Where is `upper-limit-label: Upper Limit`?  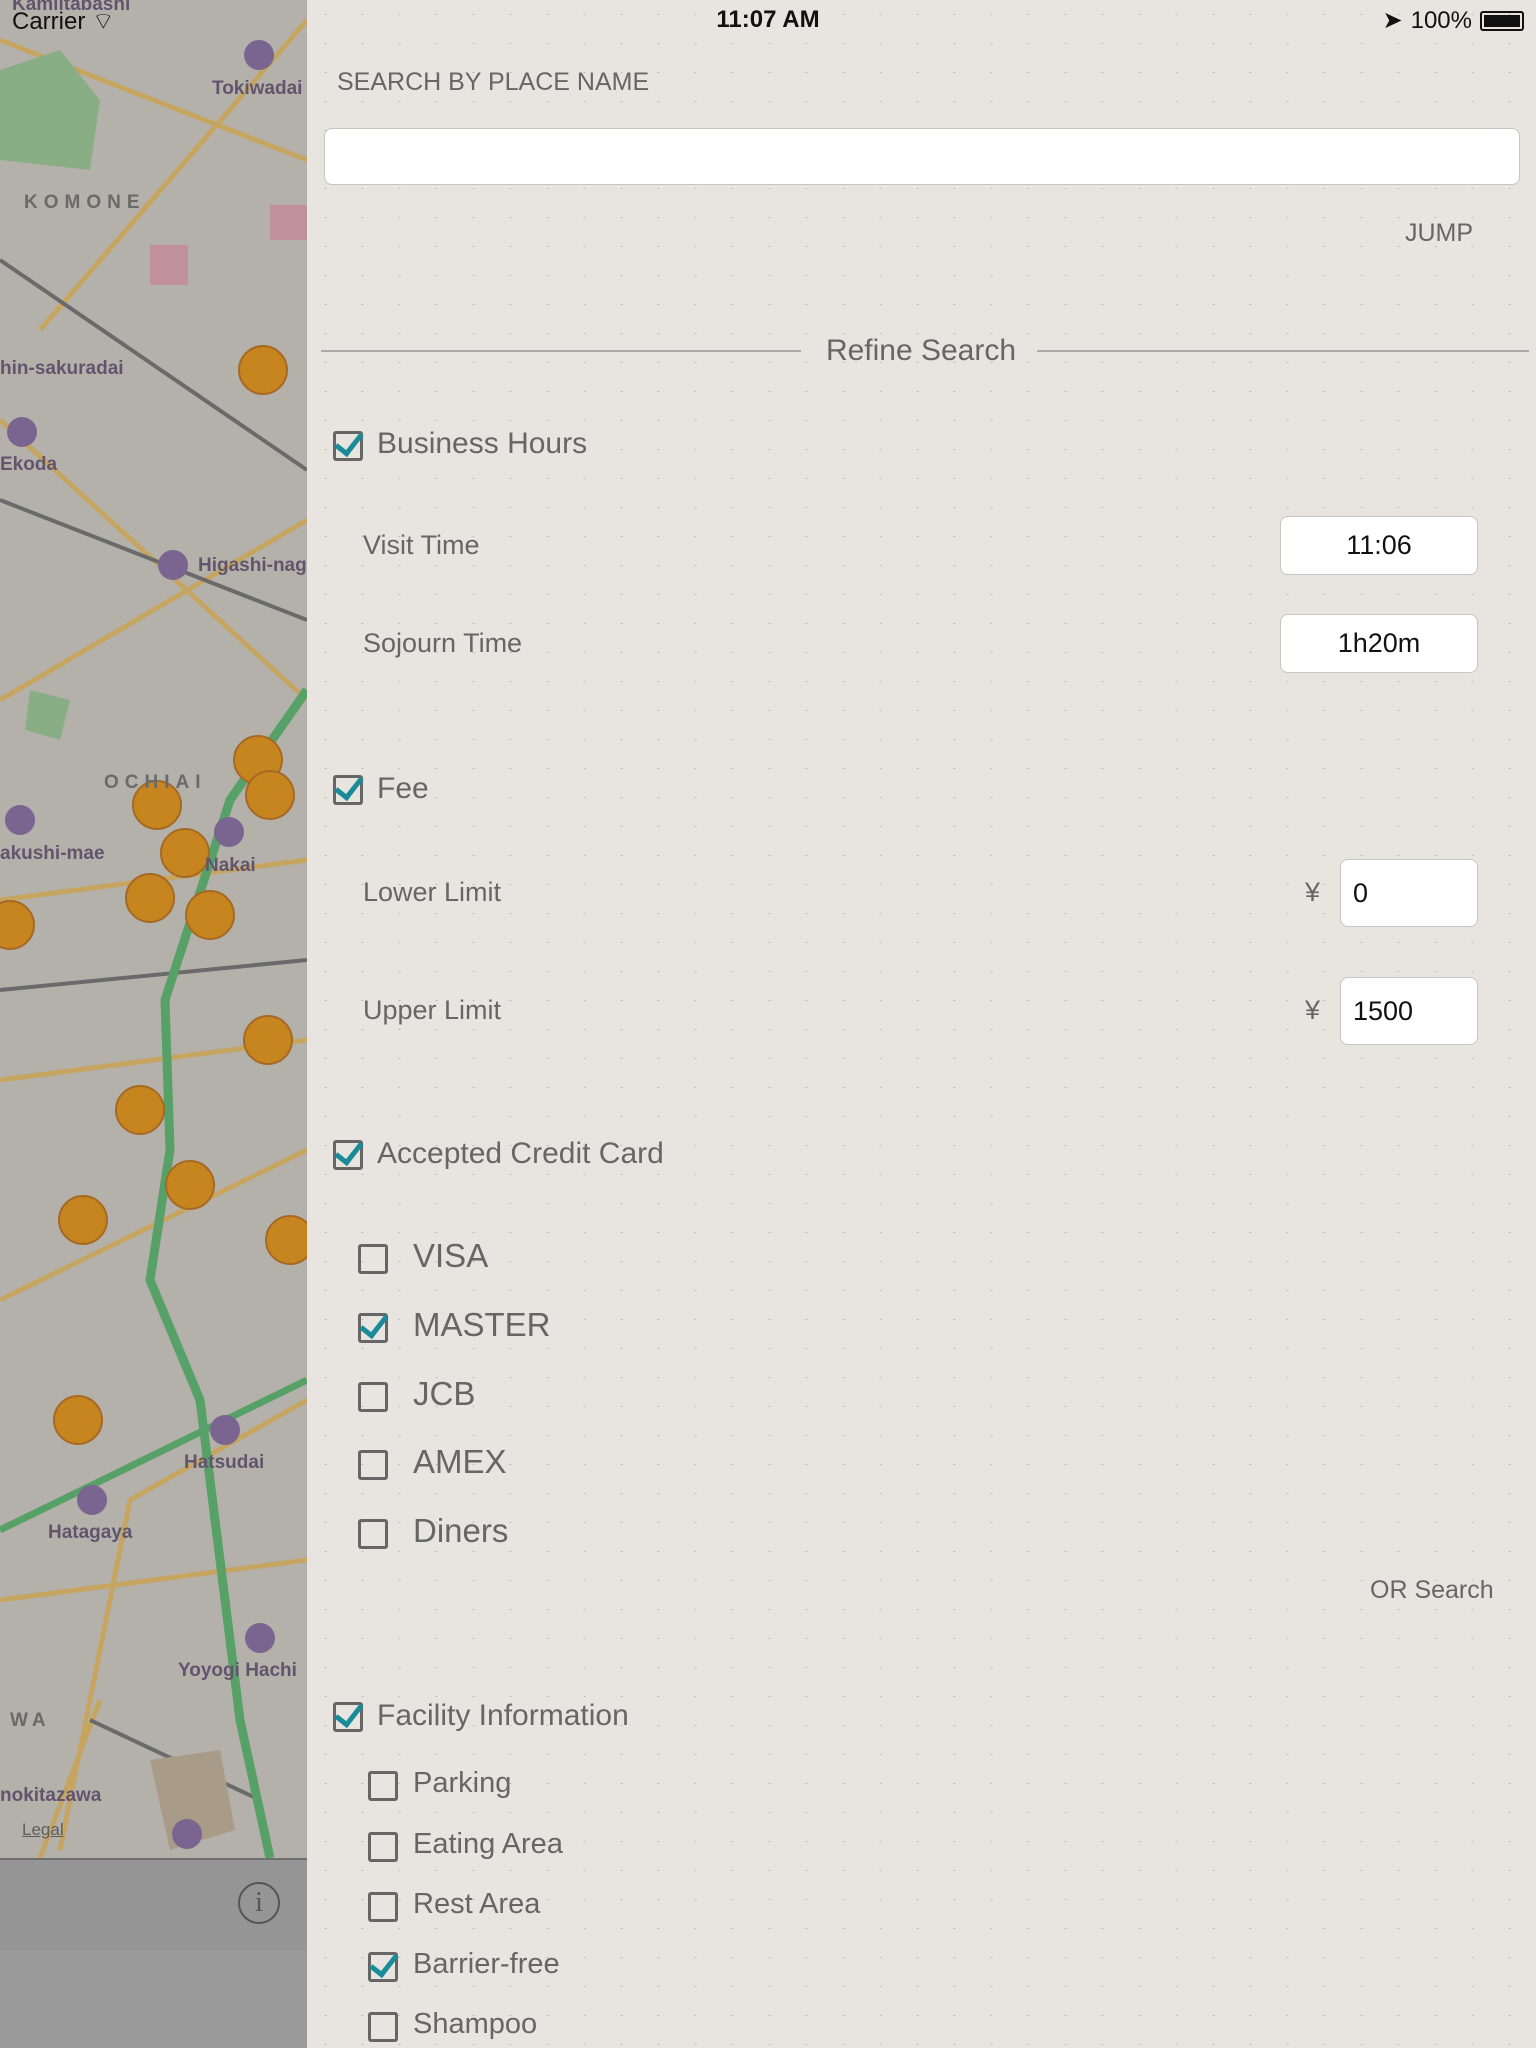
upper-limit-label: Upper Limit is located at coordinates (432, 1010).